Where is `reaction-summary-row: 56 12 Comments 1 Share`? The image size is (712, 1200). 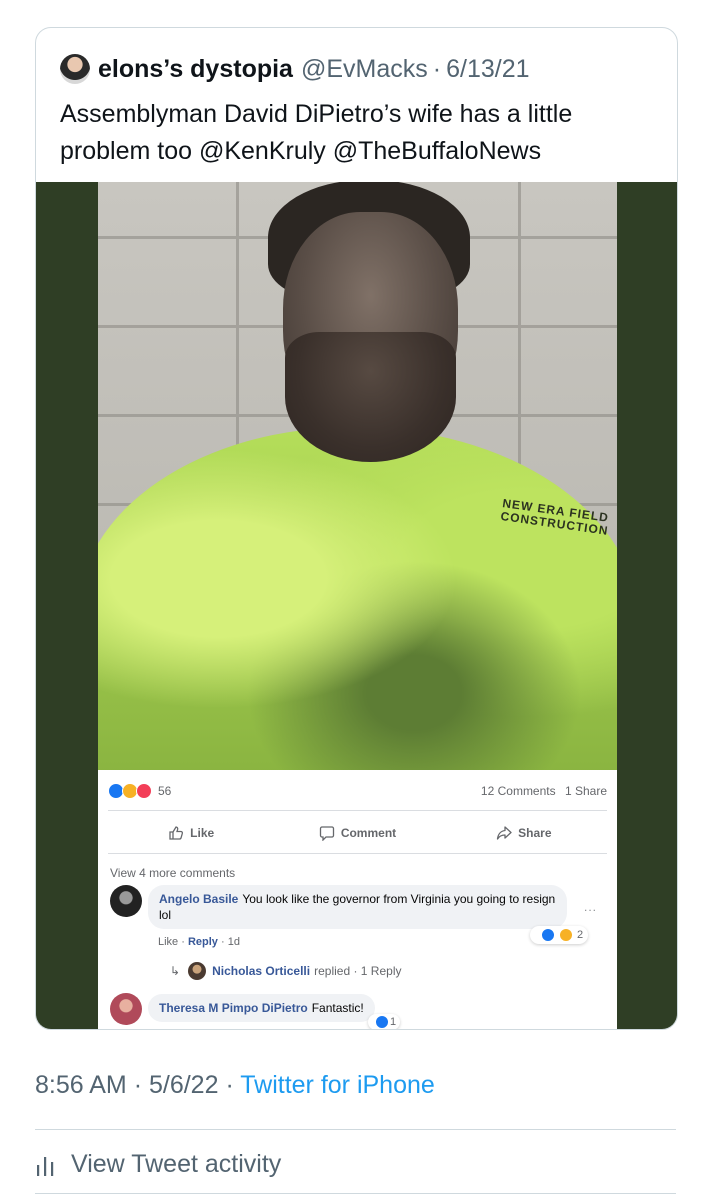 reaction-summary-row: 56 12 Comments 1 Share is located at coordinates (357, 791).